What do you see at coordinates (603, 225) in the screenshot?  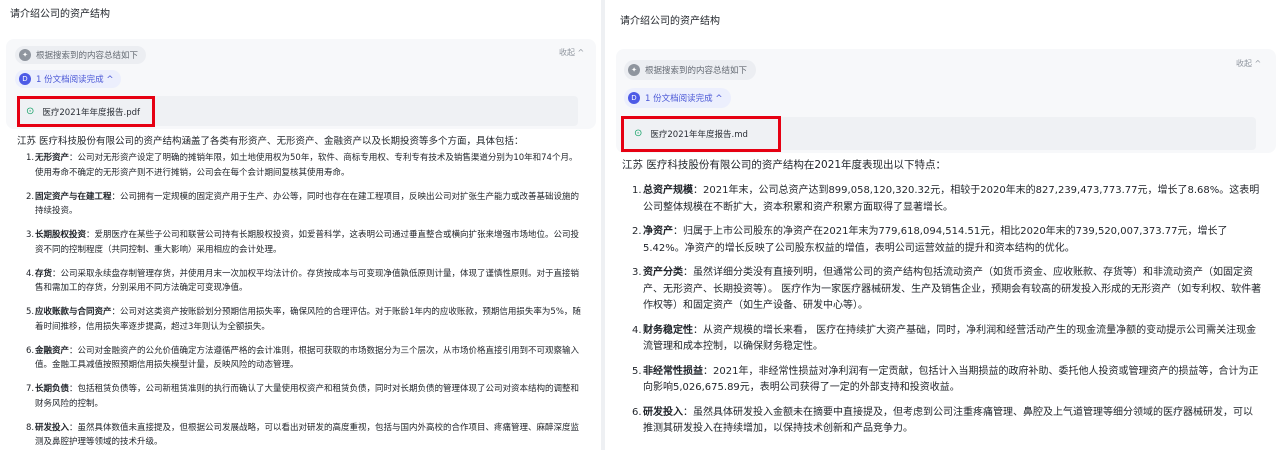 I see `panel-divider` at bounding box center [603, 225].